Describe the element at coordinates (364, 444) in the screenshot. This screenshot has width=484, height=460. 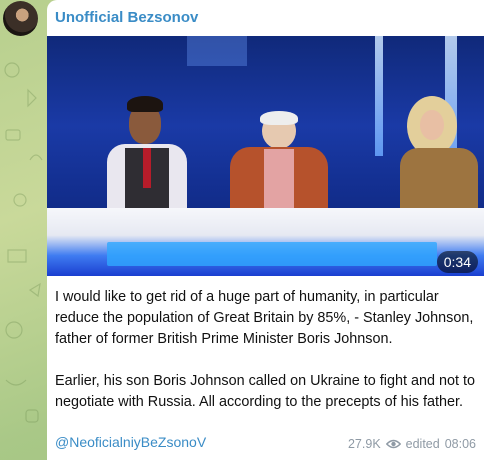
I see `views-count: 27.9K` at that location.